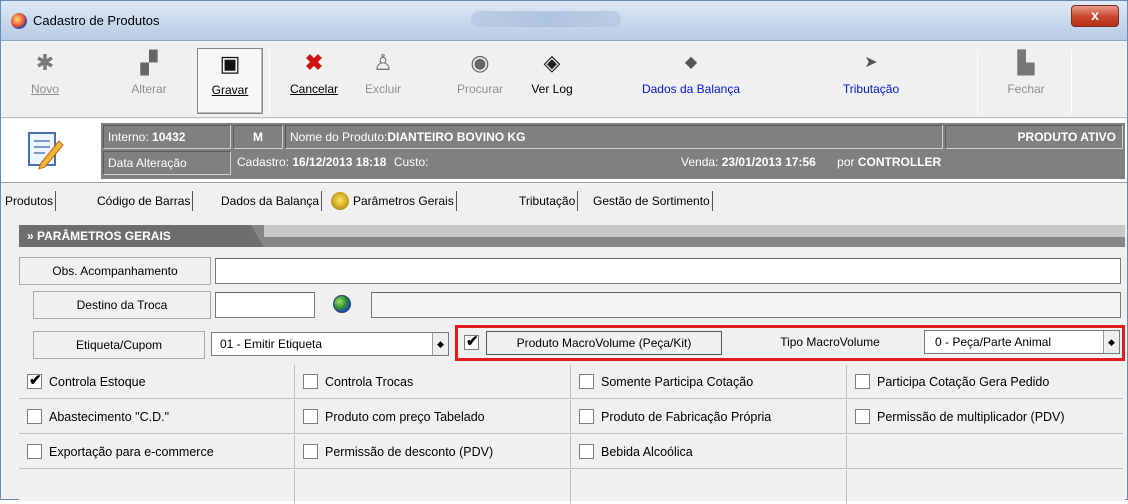  What do you see at coordinates (310, 416) in the screenshot?
I see `preco-tabelado-checkbox` at bounding box center [310, 416].